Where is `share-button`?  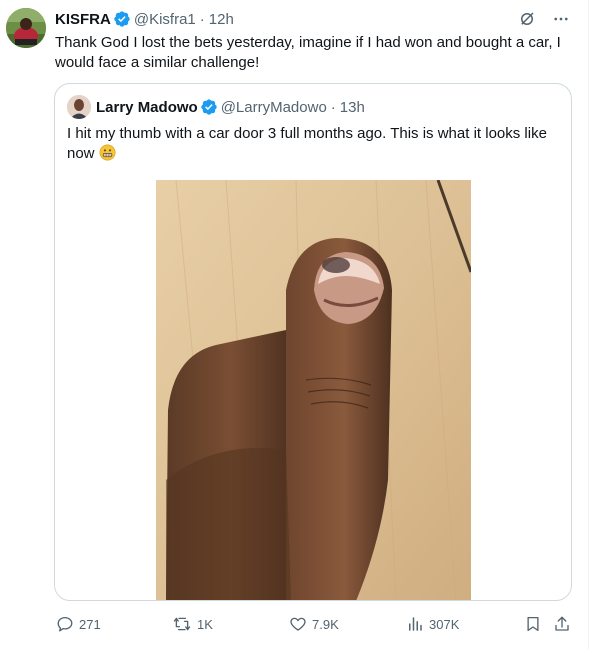 share-button is located at coordinates (564, 624).